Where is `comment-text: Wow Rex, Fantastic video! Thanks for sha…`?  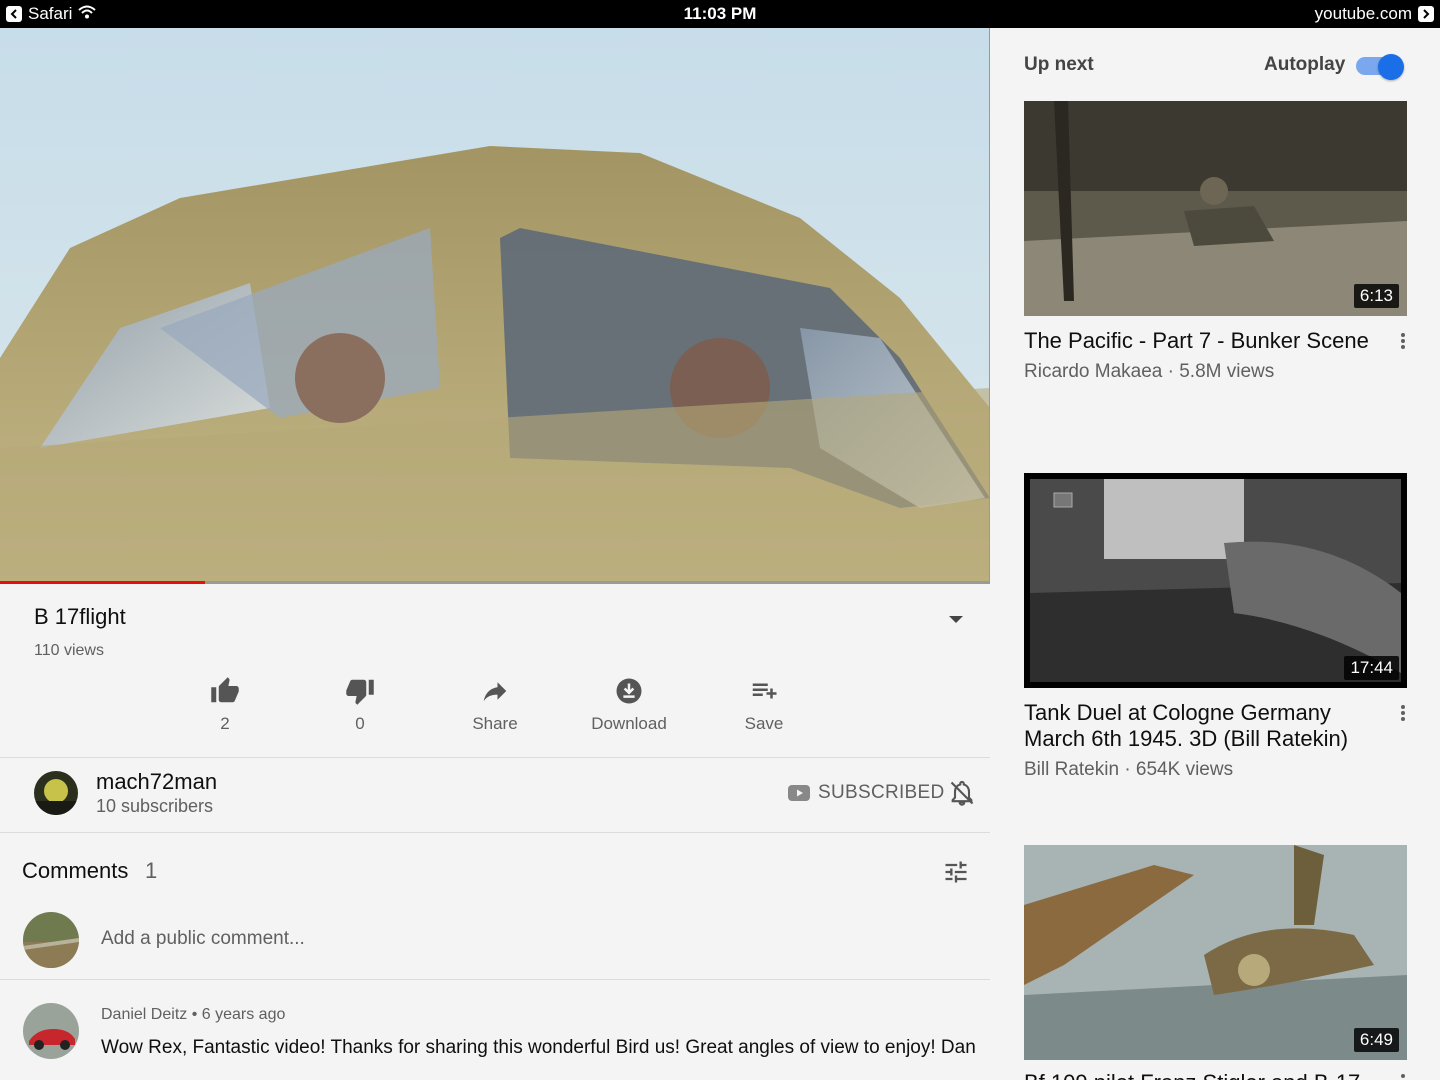
comment-text: Wow Rex, Fantastic video! Thanks for sha… is located at coordinates (538, 1047).